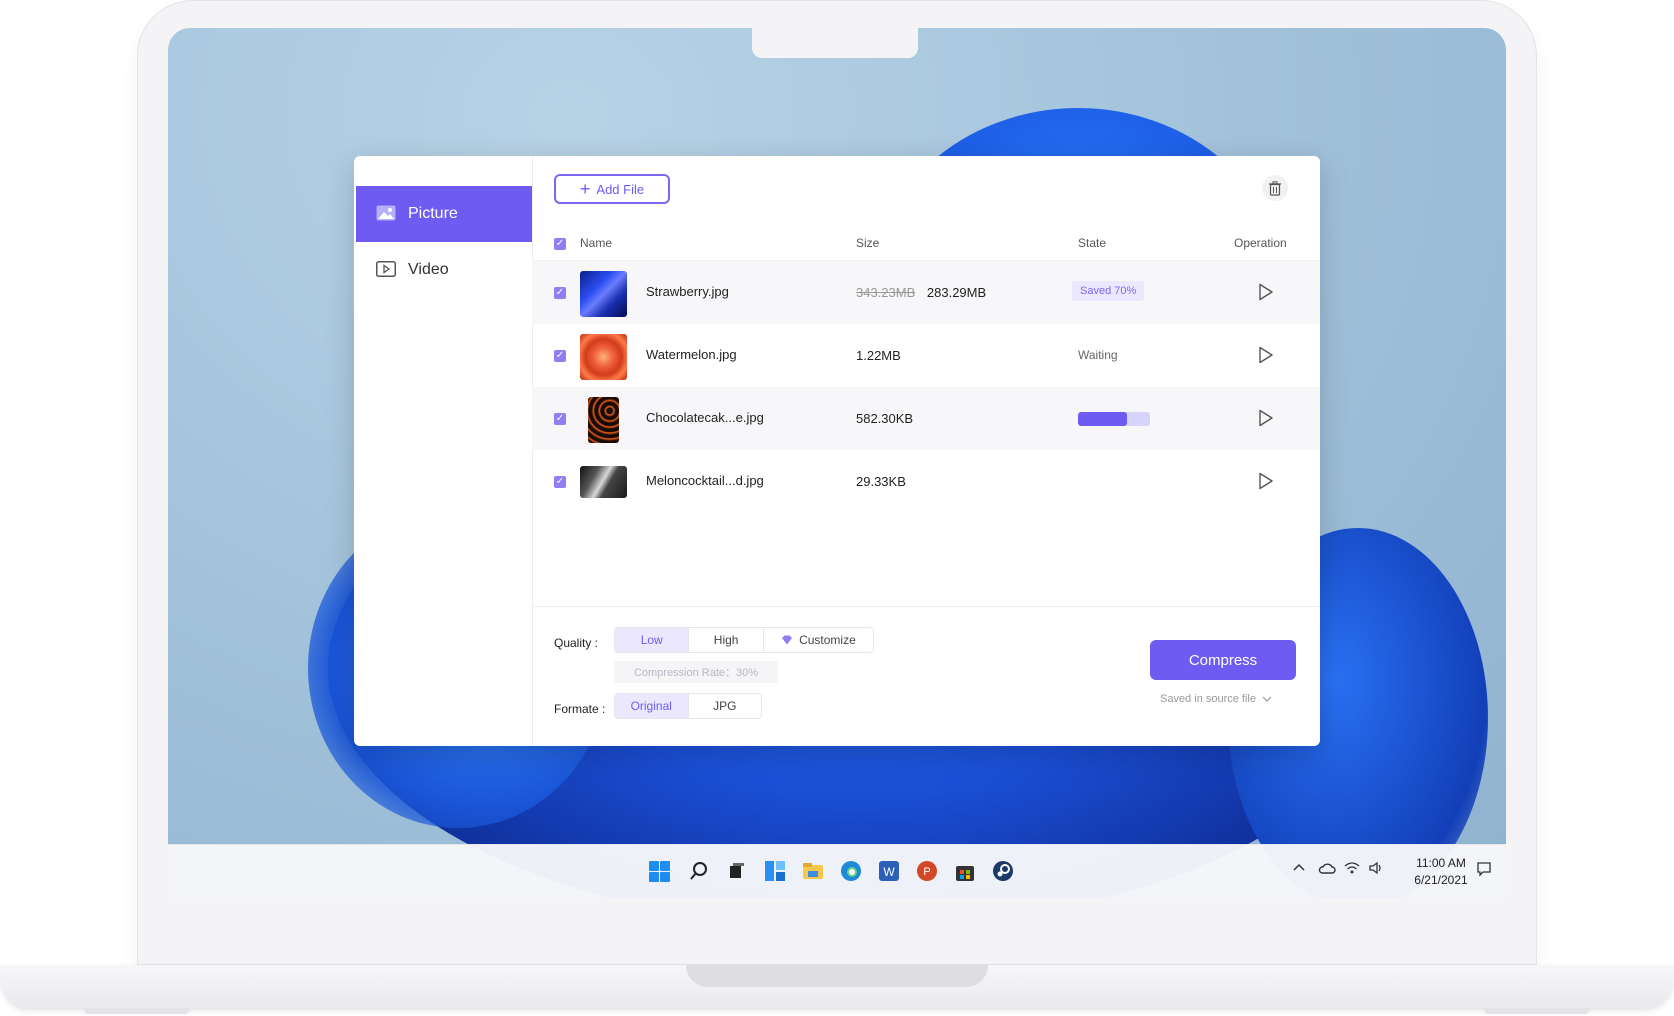 Image resolution: width=1674 pixels, height=1016 pixels. Describe the element at coordinates (387, 214) in the screenshot. I see `image-icon` at that location.